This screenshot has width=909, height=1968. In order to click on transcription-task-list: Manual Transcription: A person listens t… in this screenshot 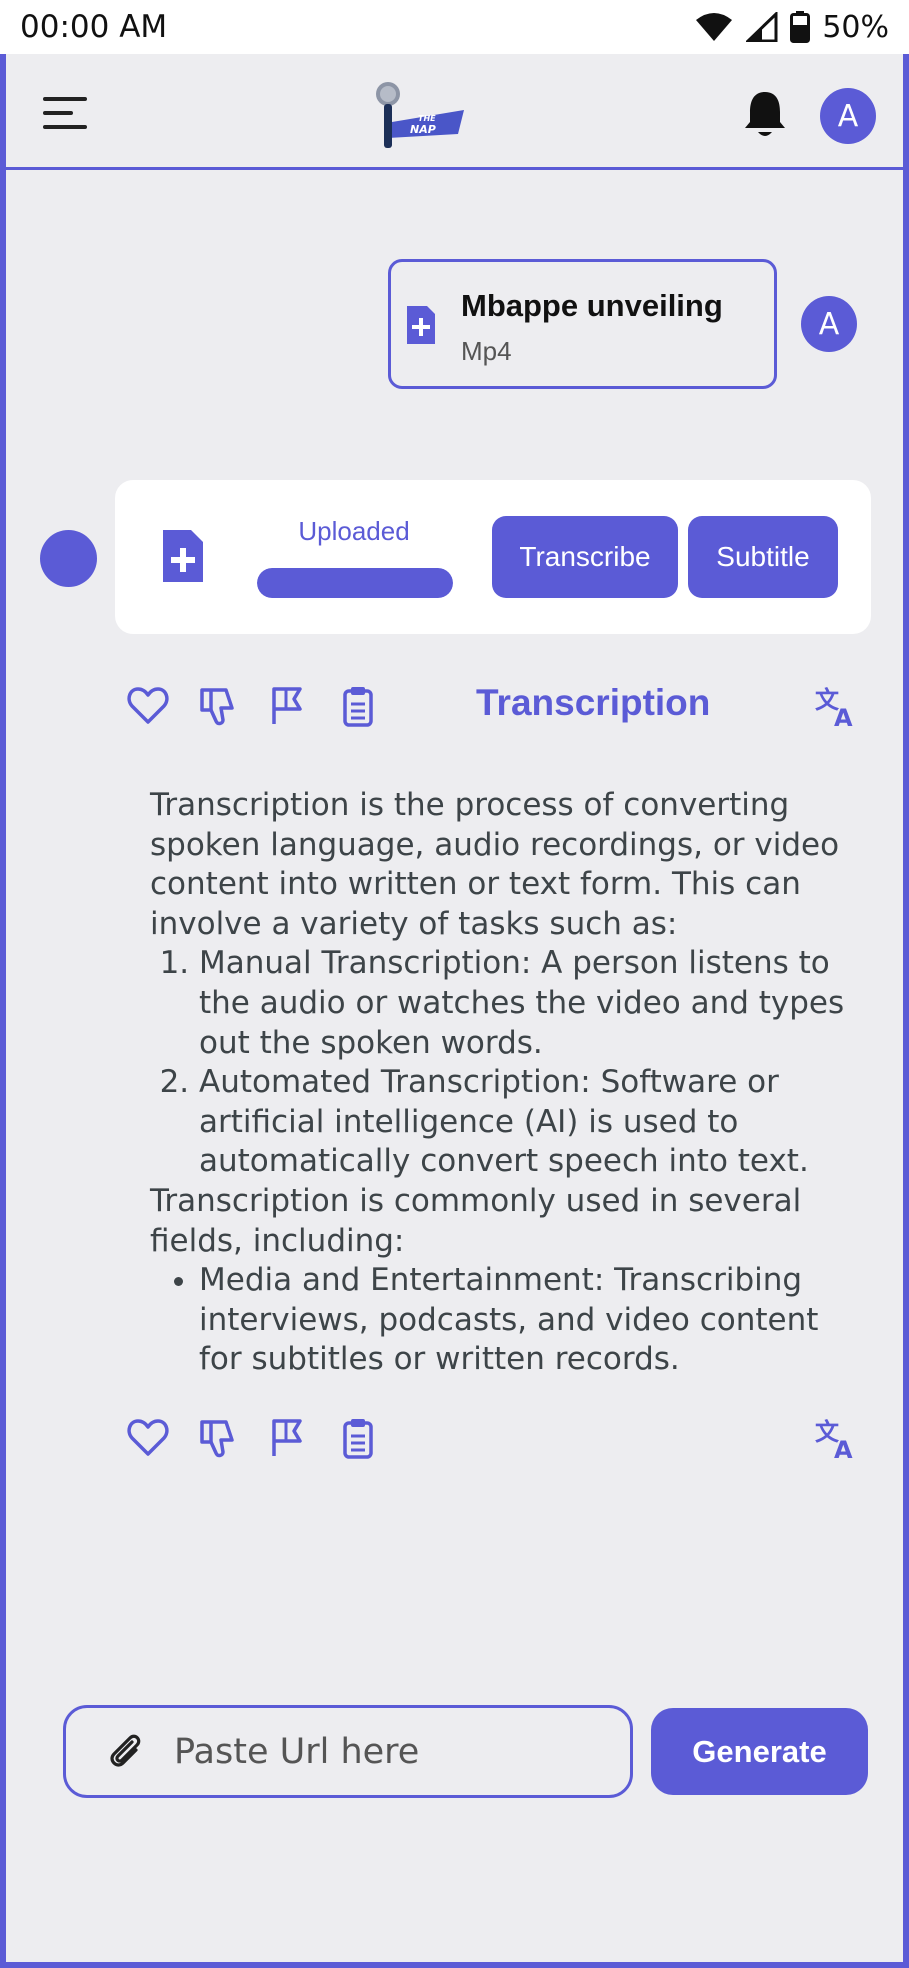, I will do `click(500, 1063)`.